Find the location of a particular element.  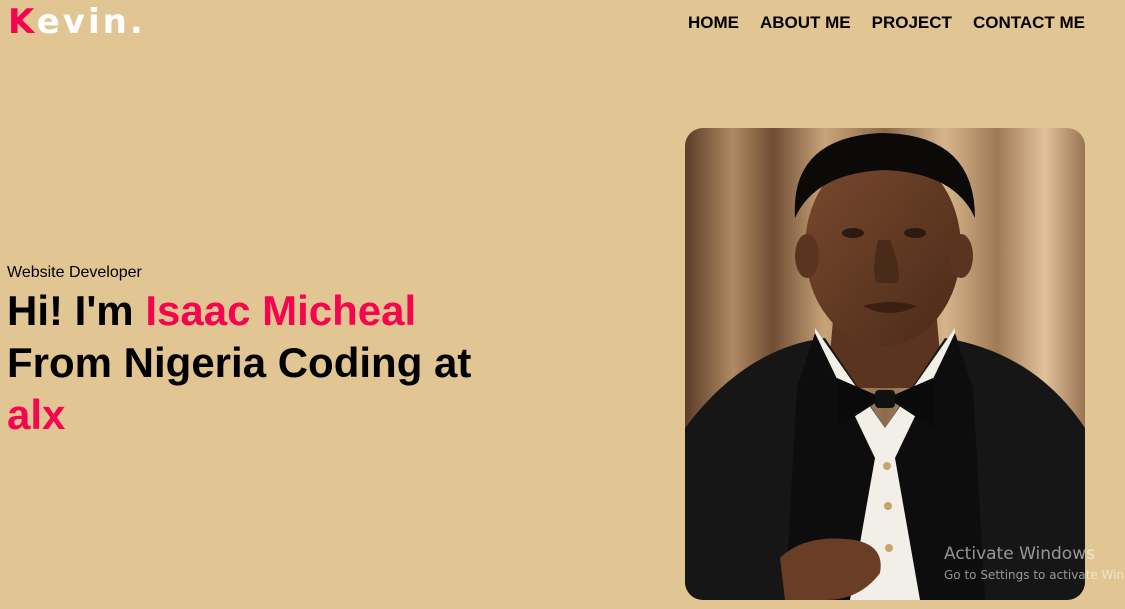

nav-link-about: ABOUT ME is located at coordinates (805, 23).